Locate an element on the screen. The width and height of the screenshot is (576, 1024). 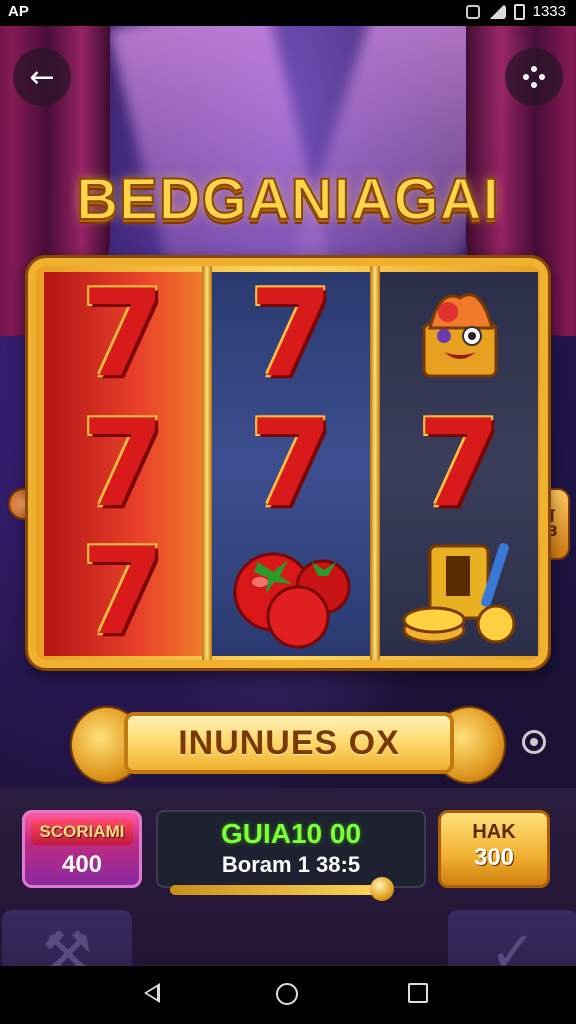
side-lever-label: 3 is located at coordinates (553, 532).